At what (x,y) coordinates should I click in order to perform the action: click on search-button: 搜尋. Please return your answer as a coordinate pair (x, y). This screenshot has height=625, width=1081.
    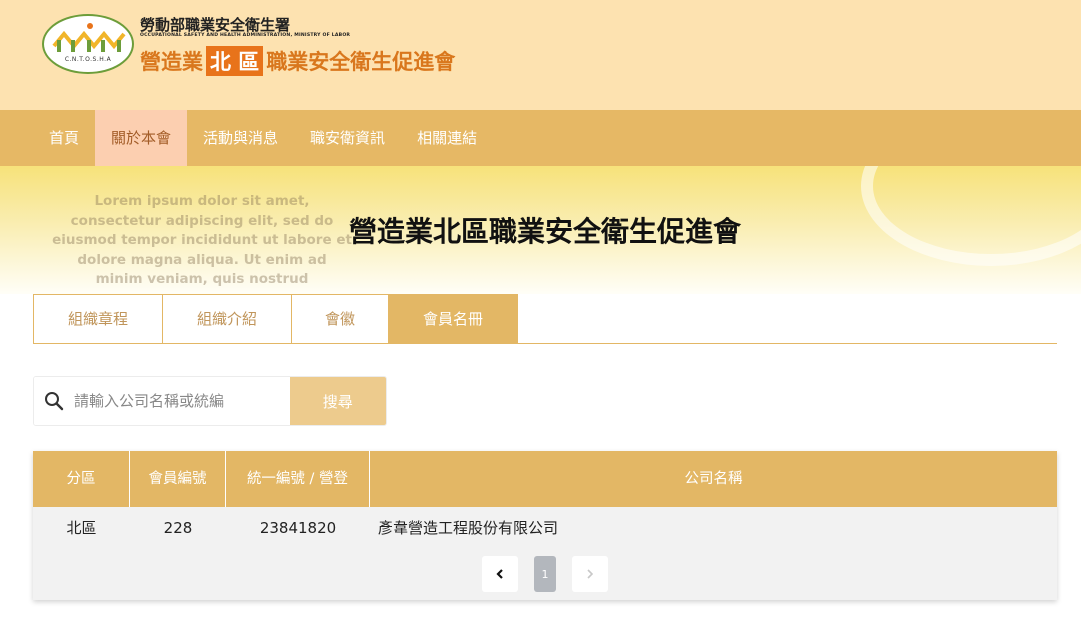
    Looking at the image, I should click on (337, 401).